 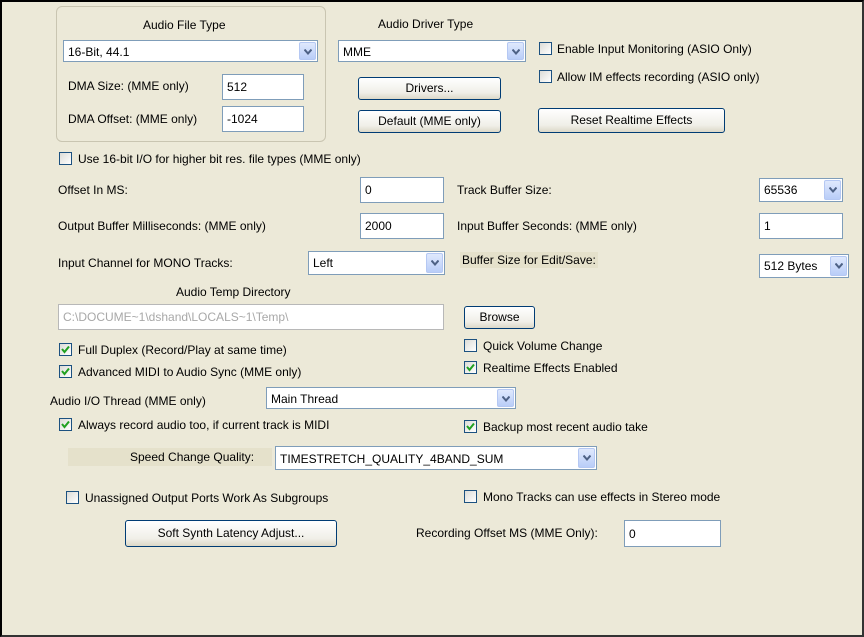 What do you see at coordinates (65, 424) in the screenshot?
I see `always-record-checkbox` at bounding box center [65, 424].